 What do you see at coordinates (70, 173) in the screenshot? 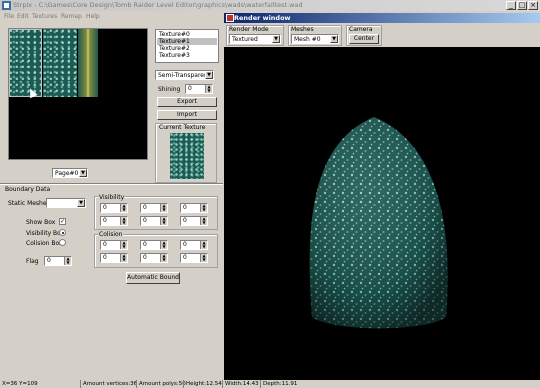
I see `page-select: Page#0 ▼` at bounding box center [70, 173].